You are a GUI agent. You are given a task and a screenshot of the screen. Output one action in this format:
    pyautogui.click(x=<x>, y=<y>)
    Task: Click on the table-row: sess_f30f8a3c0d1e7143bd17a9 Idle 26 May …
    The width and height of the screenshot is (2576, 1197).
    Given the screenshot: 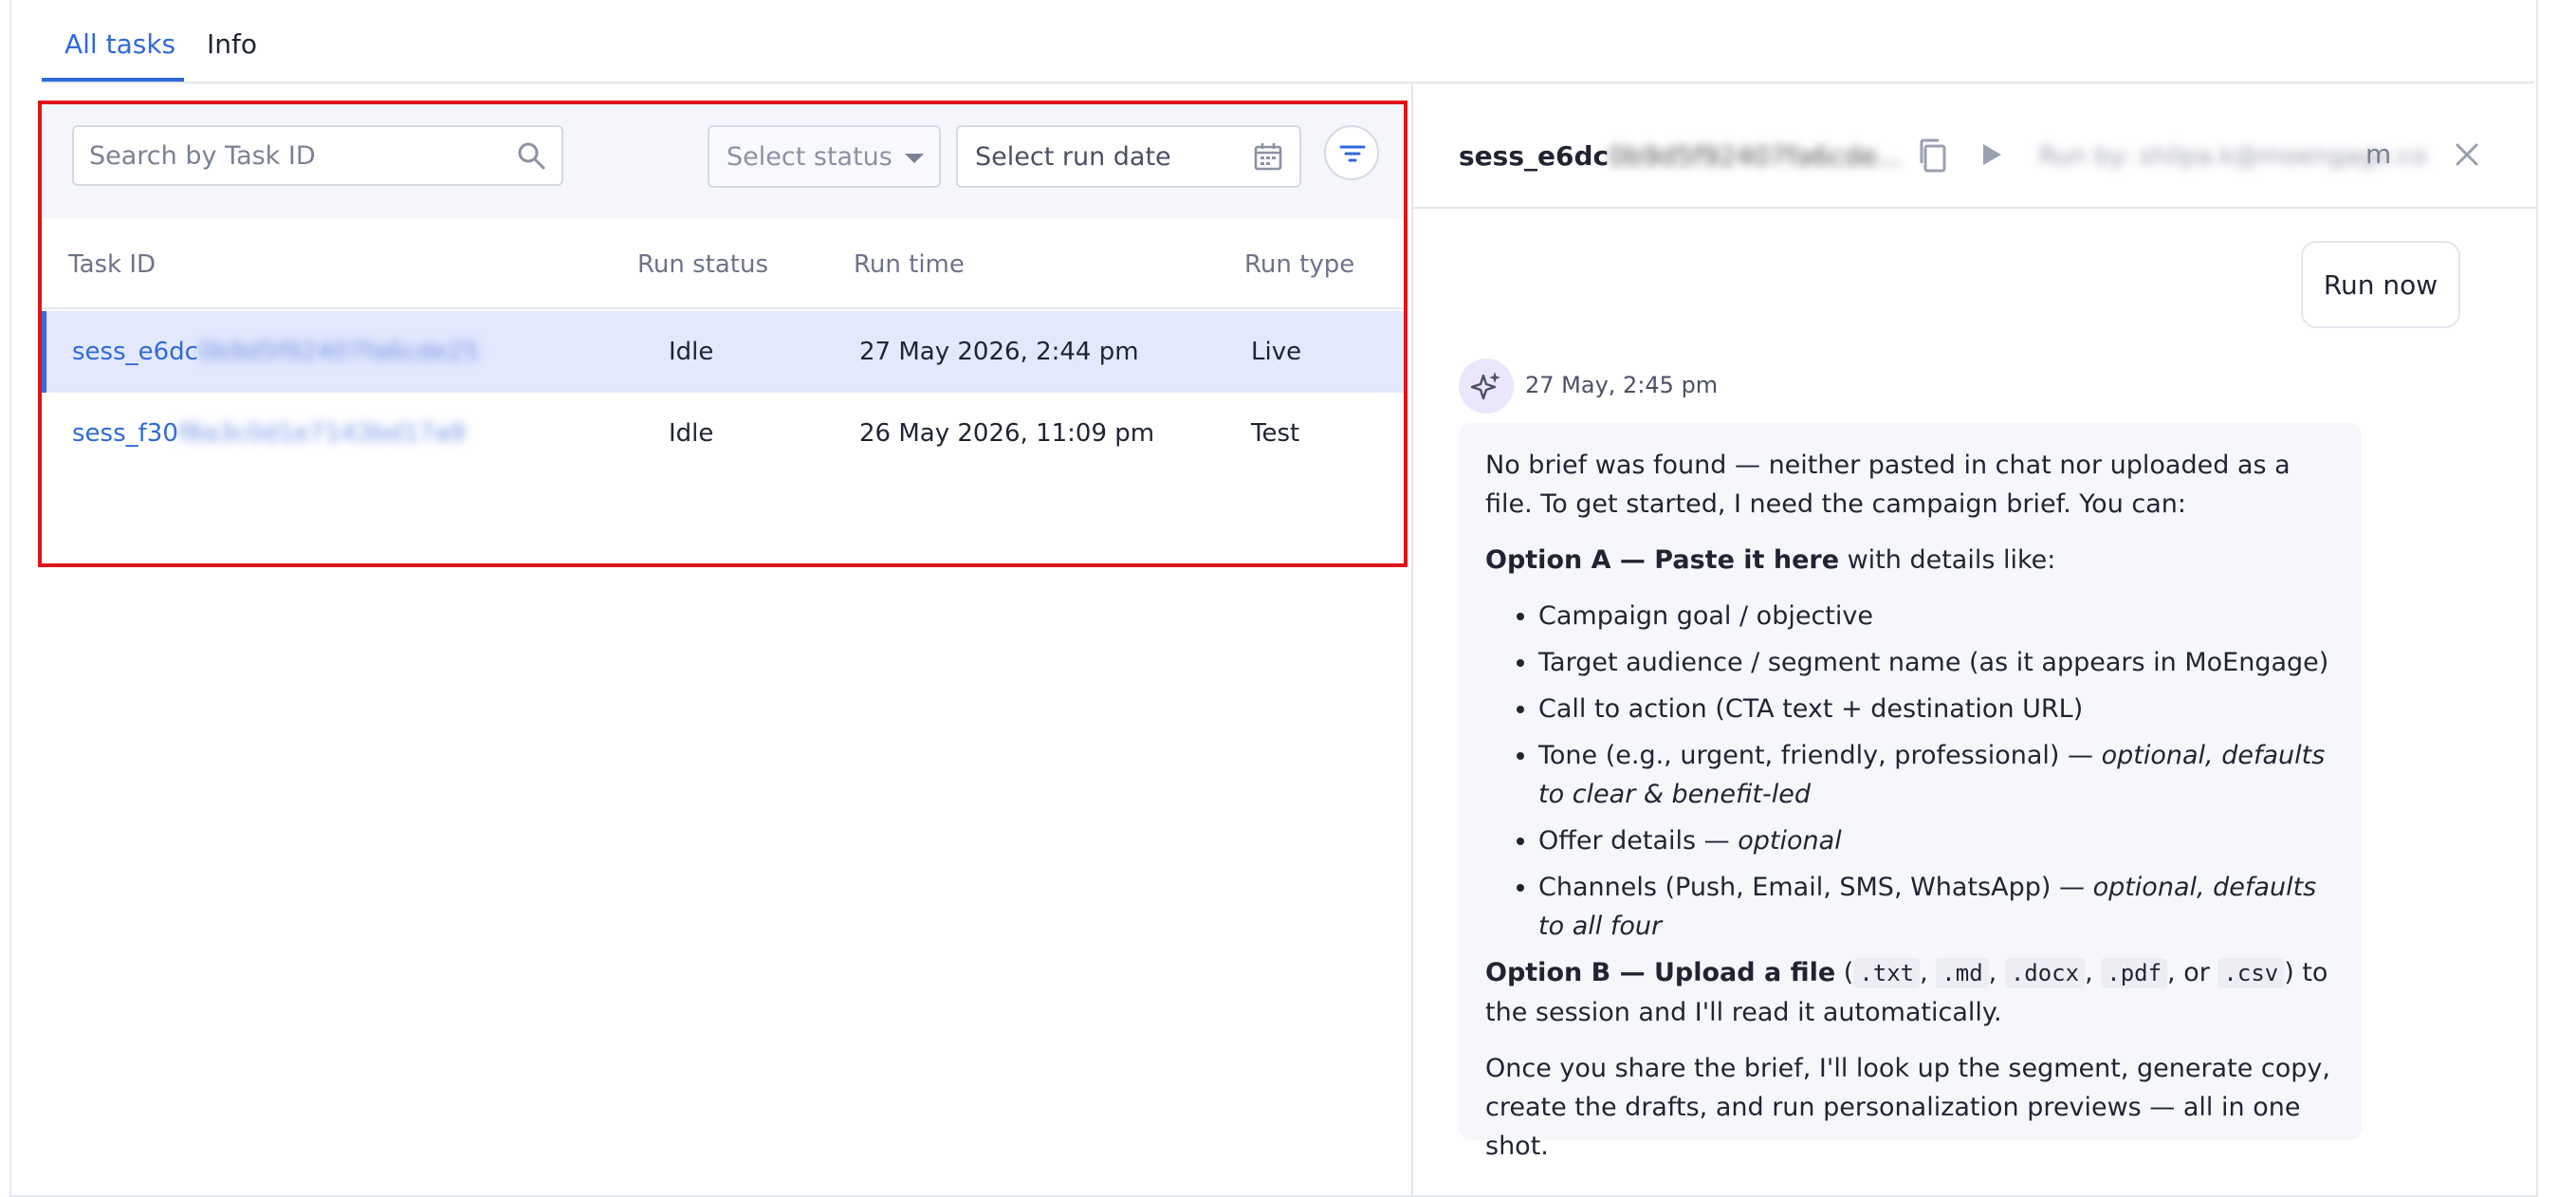 What is the action you would take?
    pyautogui.click(x=723, y=434)
    